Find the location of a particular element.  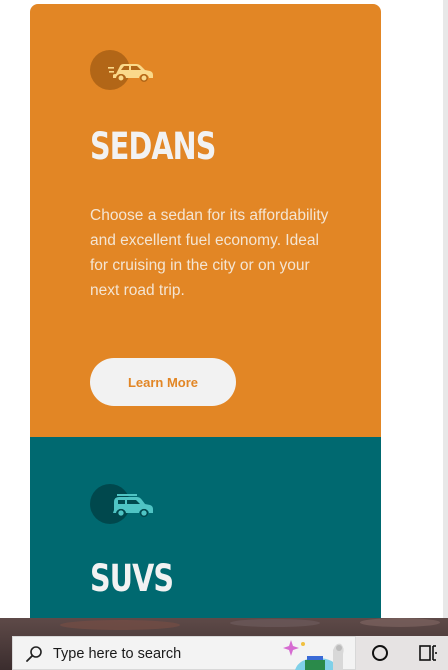

taskbar-search-box: Type here to search is located at coordinates (184, 653).